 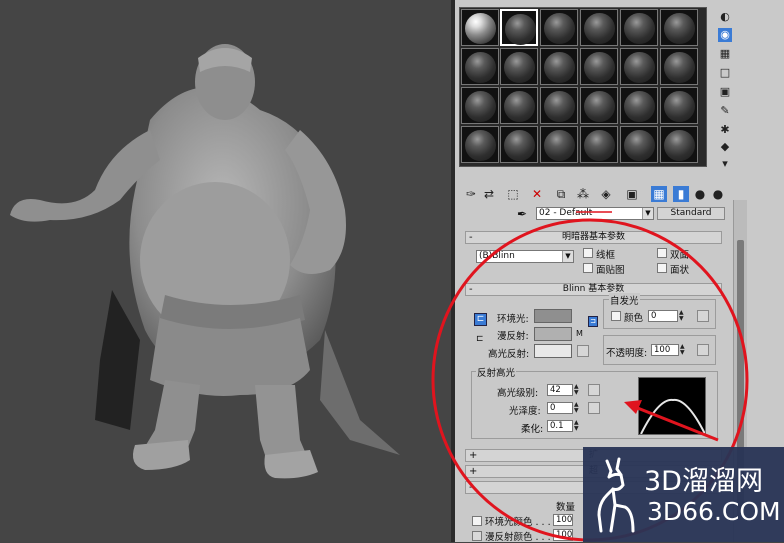 I want to click on self-illum-color-label: 颜色, so click(x=634, y=318).